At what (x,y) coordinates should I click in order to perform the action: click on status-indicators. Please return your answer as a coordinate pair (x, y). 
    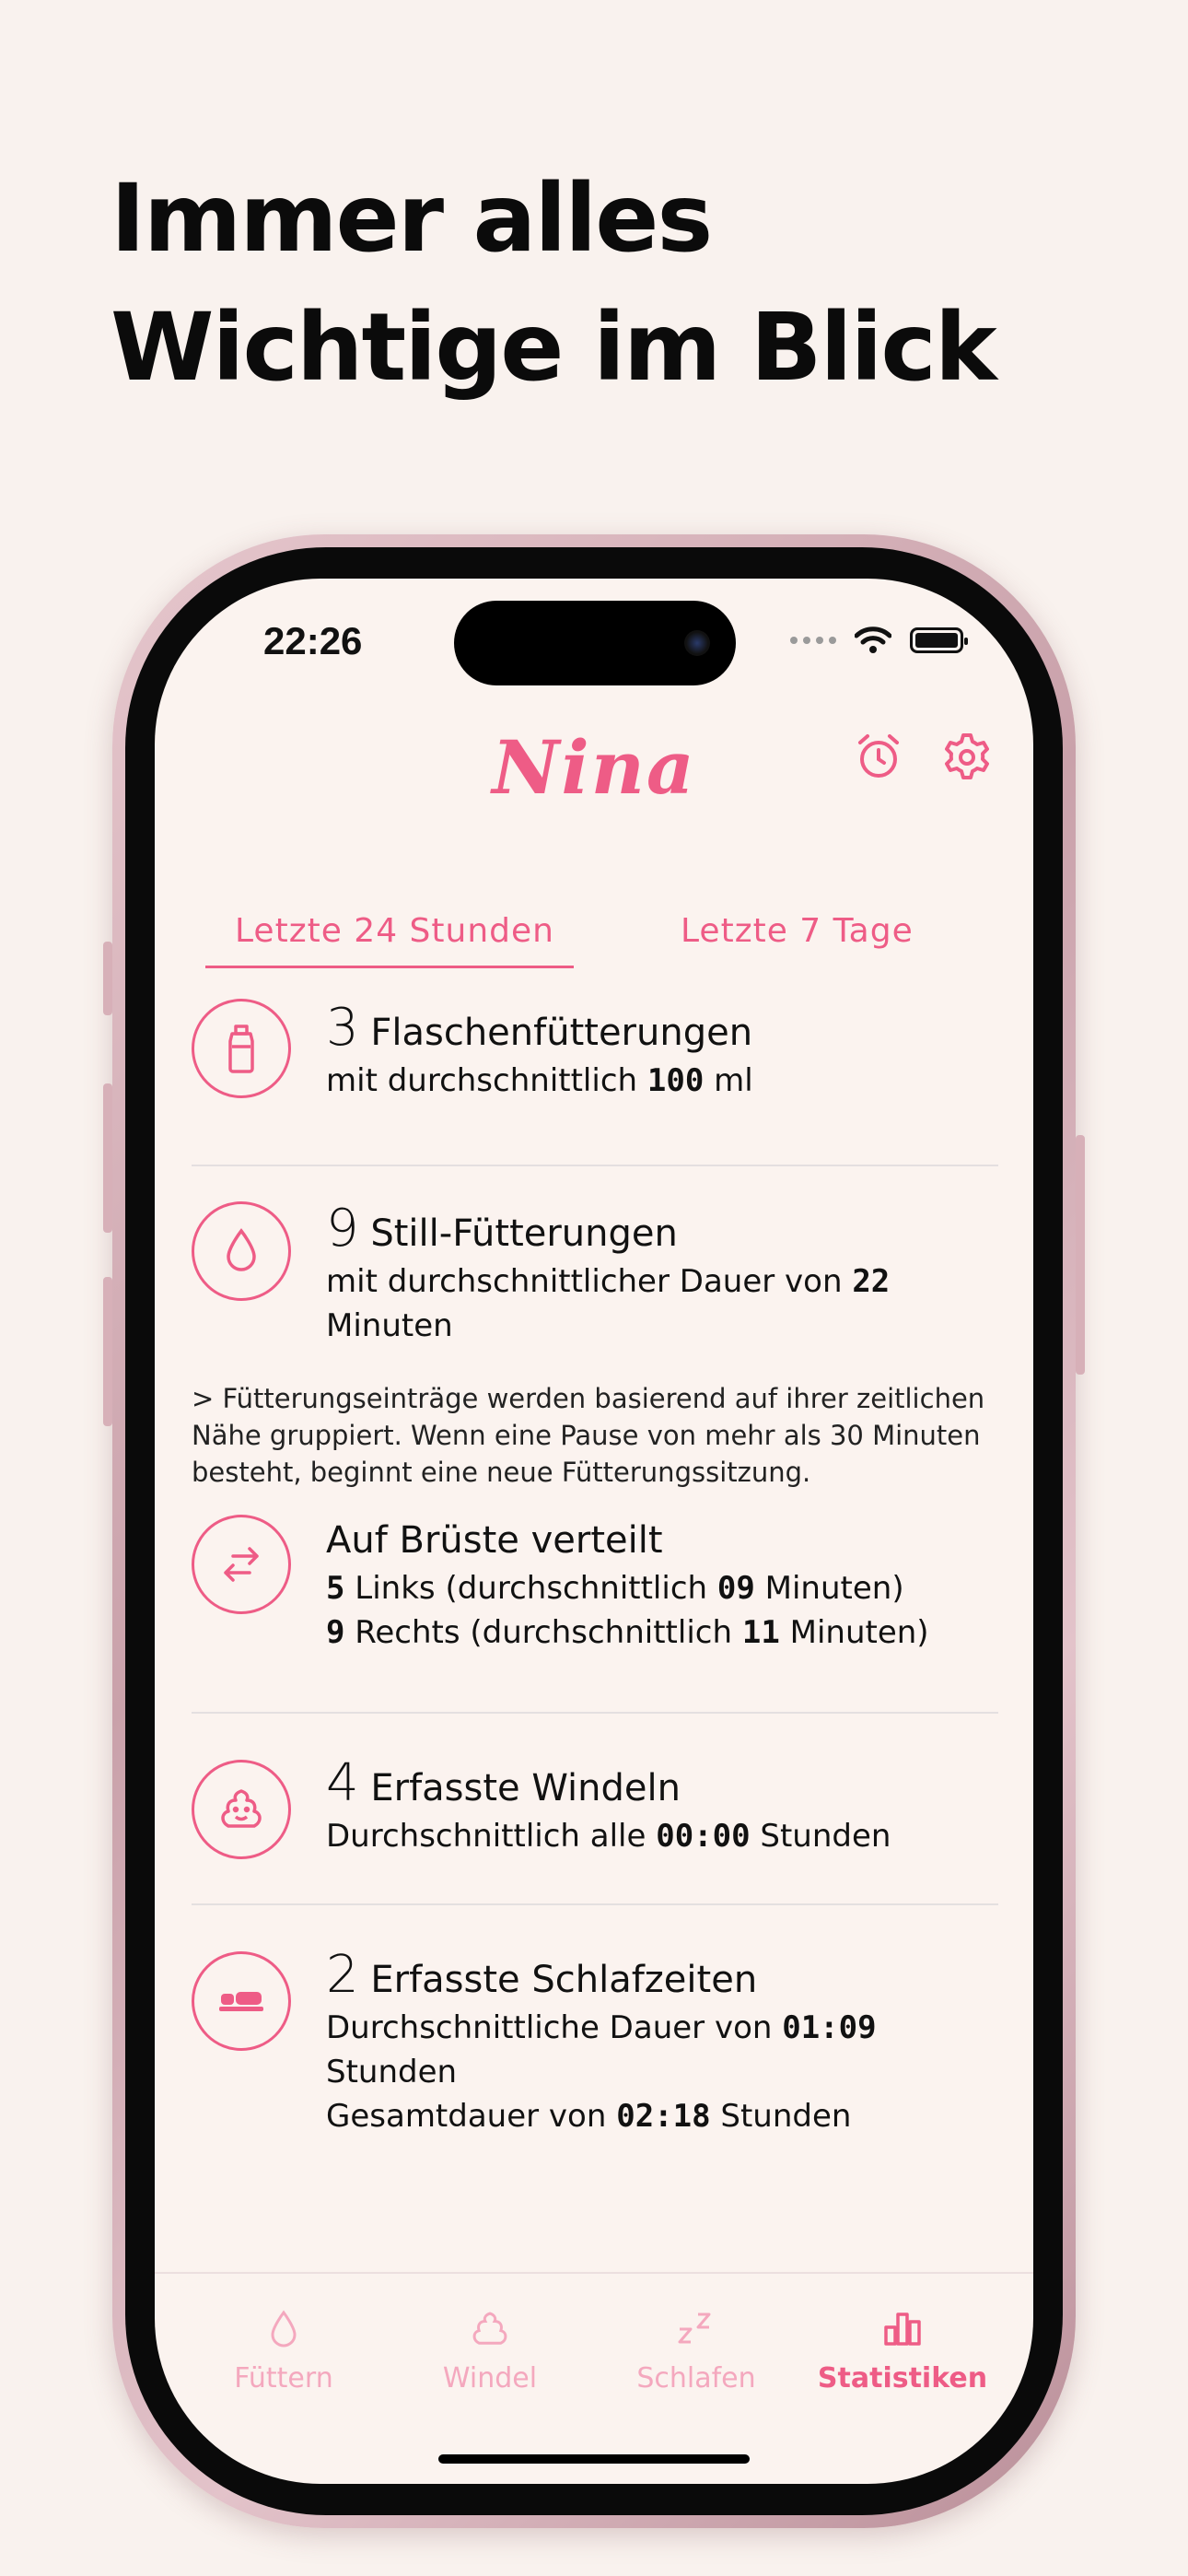
    Looking at the image, I should click on (879, 640).